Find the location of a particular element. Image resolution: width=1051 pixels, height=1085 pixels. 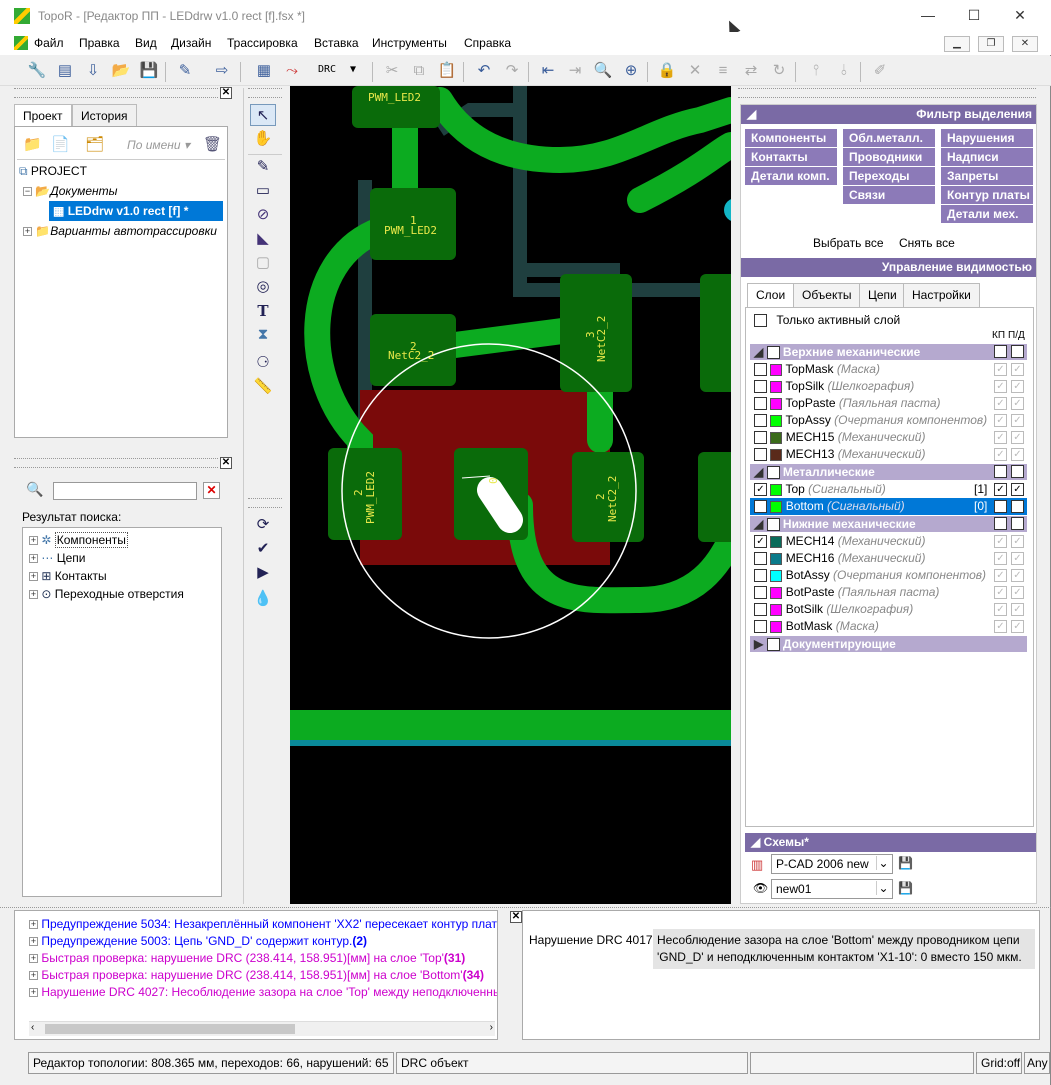

open-folder-icon: 📂 is located at coordinates (121, 71).